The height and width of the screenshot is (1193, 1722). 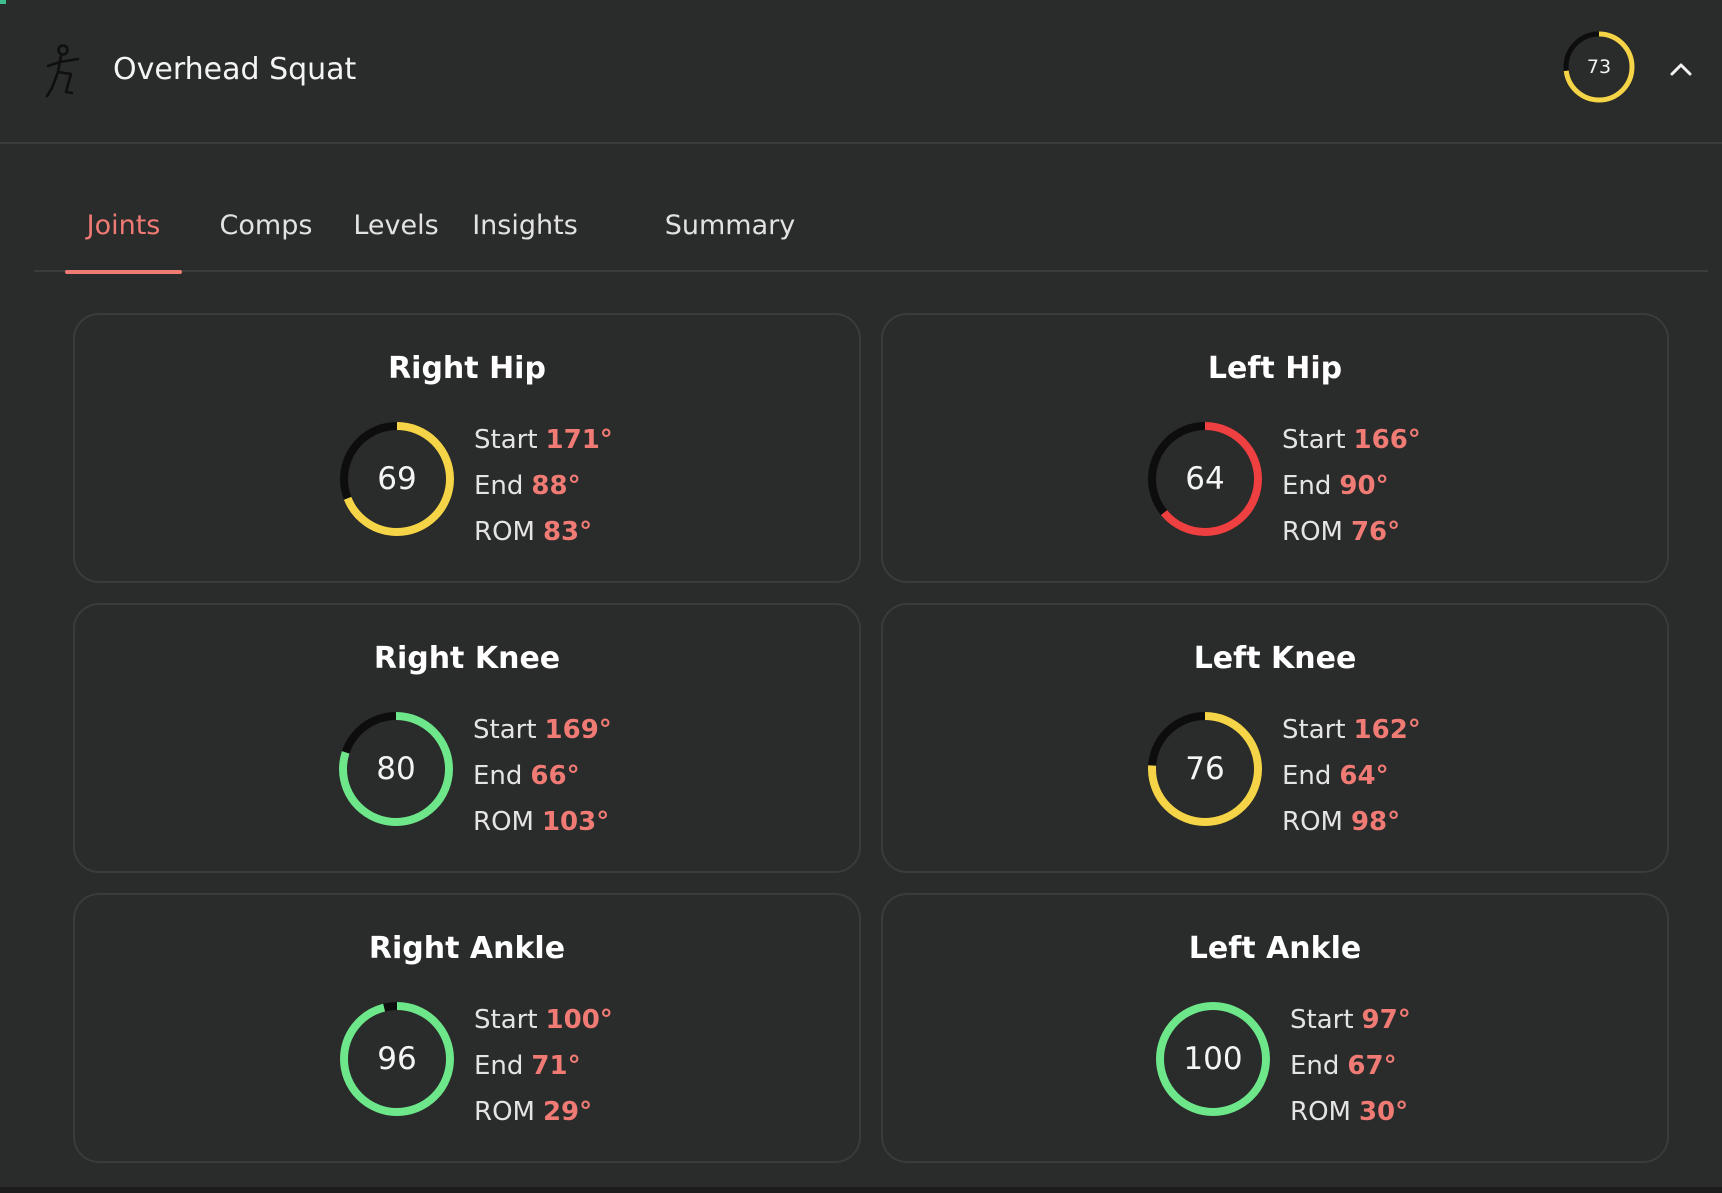 I want to click on joint-score-value: 96, so click(x=397, y=1059).